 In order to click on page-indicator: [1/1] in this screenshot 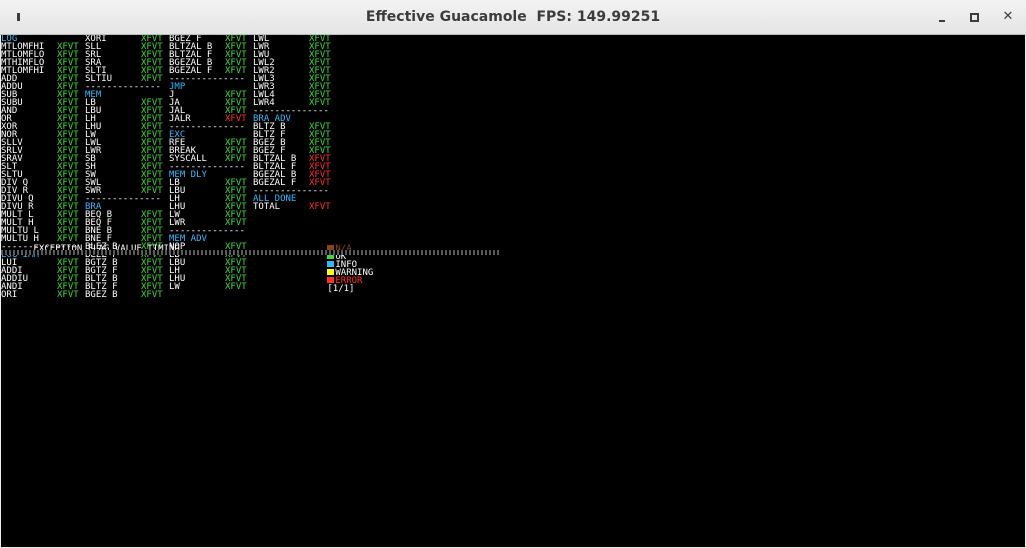, I will do `click(341, 289)`.